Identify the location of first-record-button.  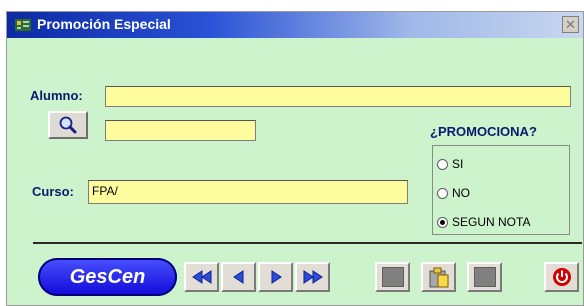
(201, 277).